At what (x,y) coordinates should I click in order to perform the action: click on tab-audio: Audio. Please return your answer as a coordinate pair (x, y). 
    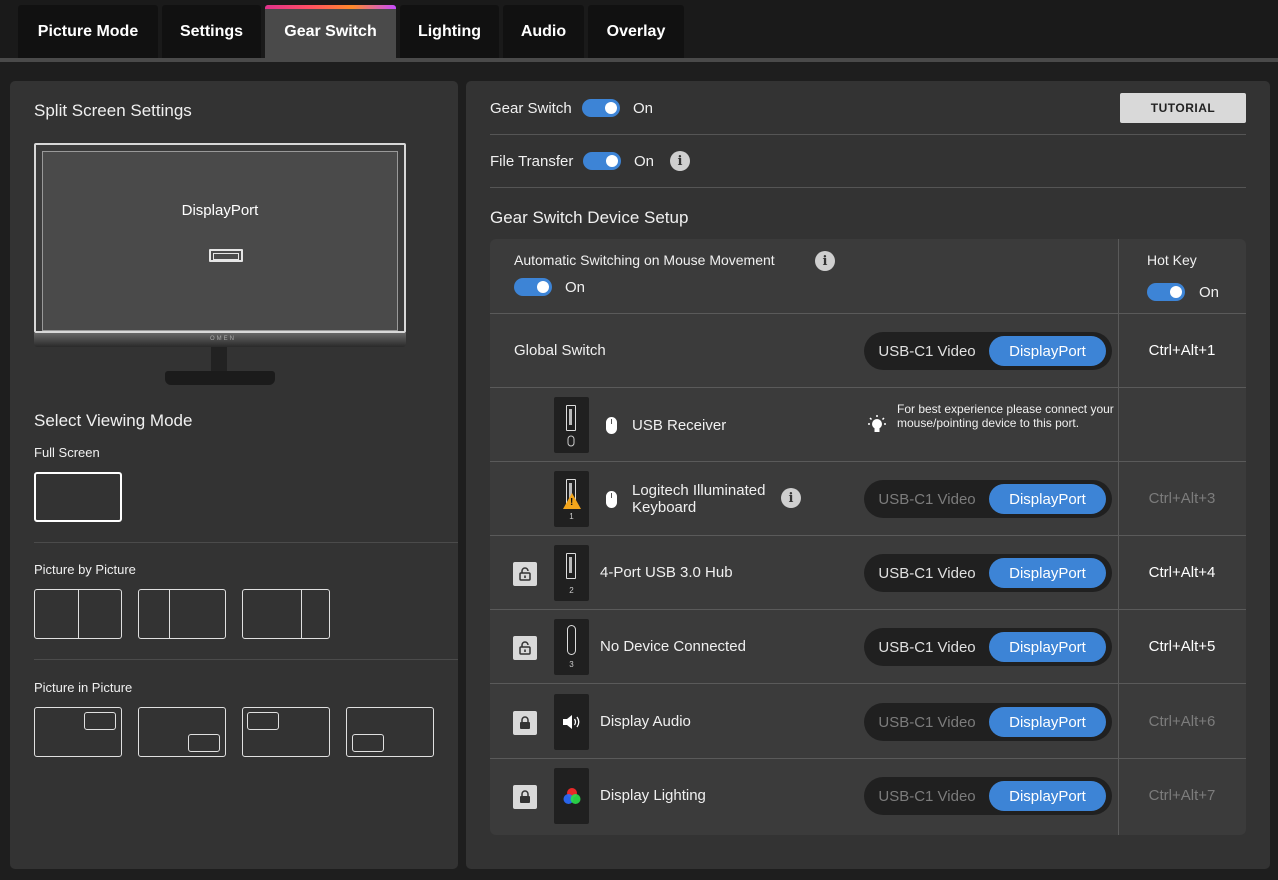
    Looking at the image, I should click on (543, 31).